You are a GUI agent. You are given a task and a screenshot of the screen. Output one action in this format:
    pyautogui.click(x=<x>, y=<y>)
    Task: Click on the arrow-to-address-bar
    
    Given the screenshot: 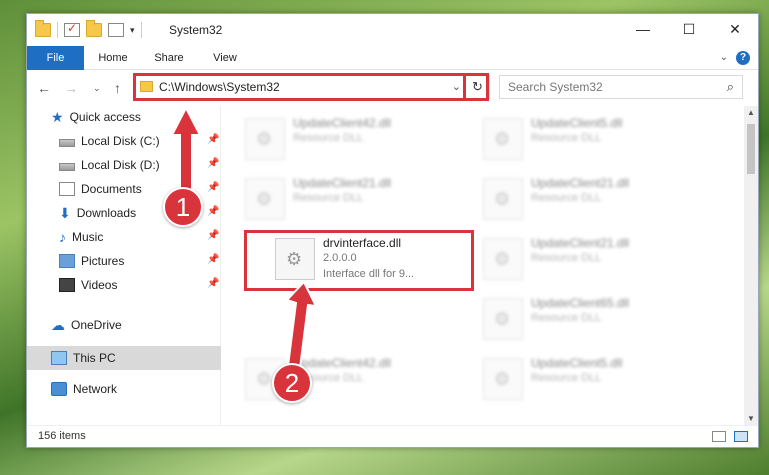 What is the action you would take?
    pyautogui.click(x=186, y=148)
    